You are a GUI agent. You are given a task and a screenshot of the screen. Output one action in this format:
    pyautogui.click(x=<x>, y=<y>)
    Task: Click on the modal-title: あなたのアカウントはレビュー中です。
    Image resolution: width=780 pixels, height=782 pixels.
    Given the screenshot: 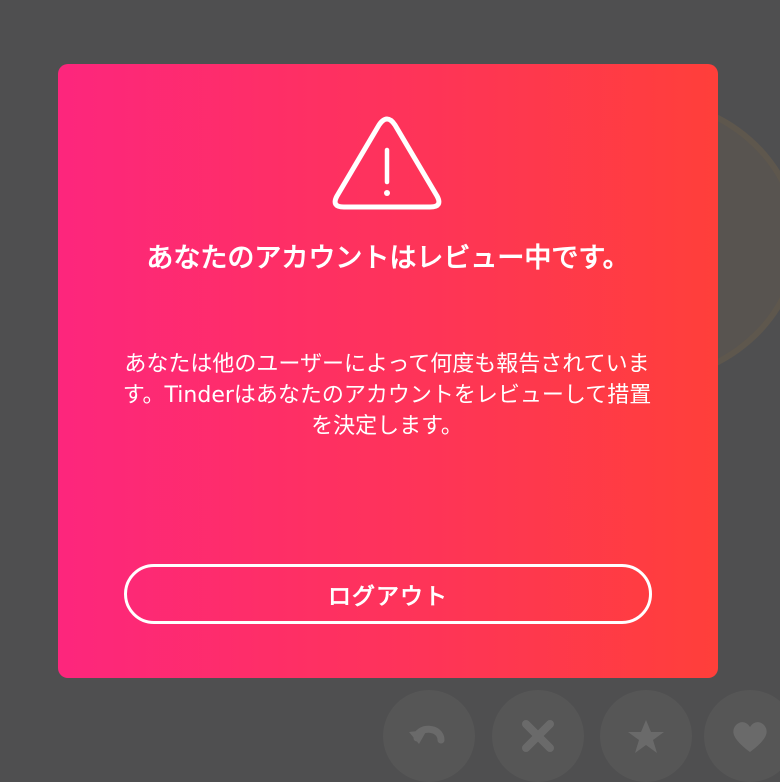 What is the action you would take?
    pyautogui.click(x=388, y=258)
    